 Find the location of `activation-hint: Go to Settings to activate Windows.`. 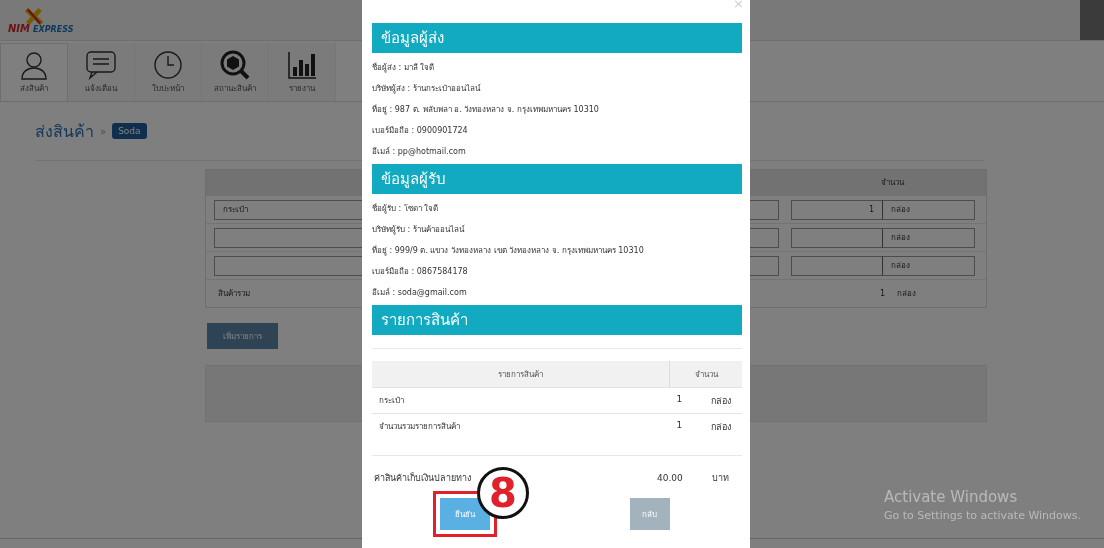

activation-hint: Go to Settings to activate Windows. is located at coordinates (983, 515).